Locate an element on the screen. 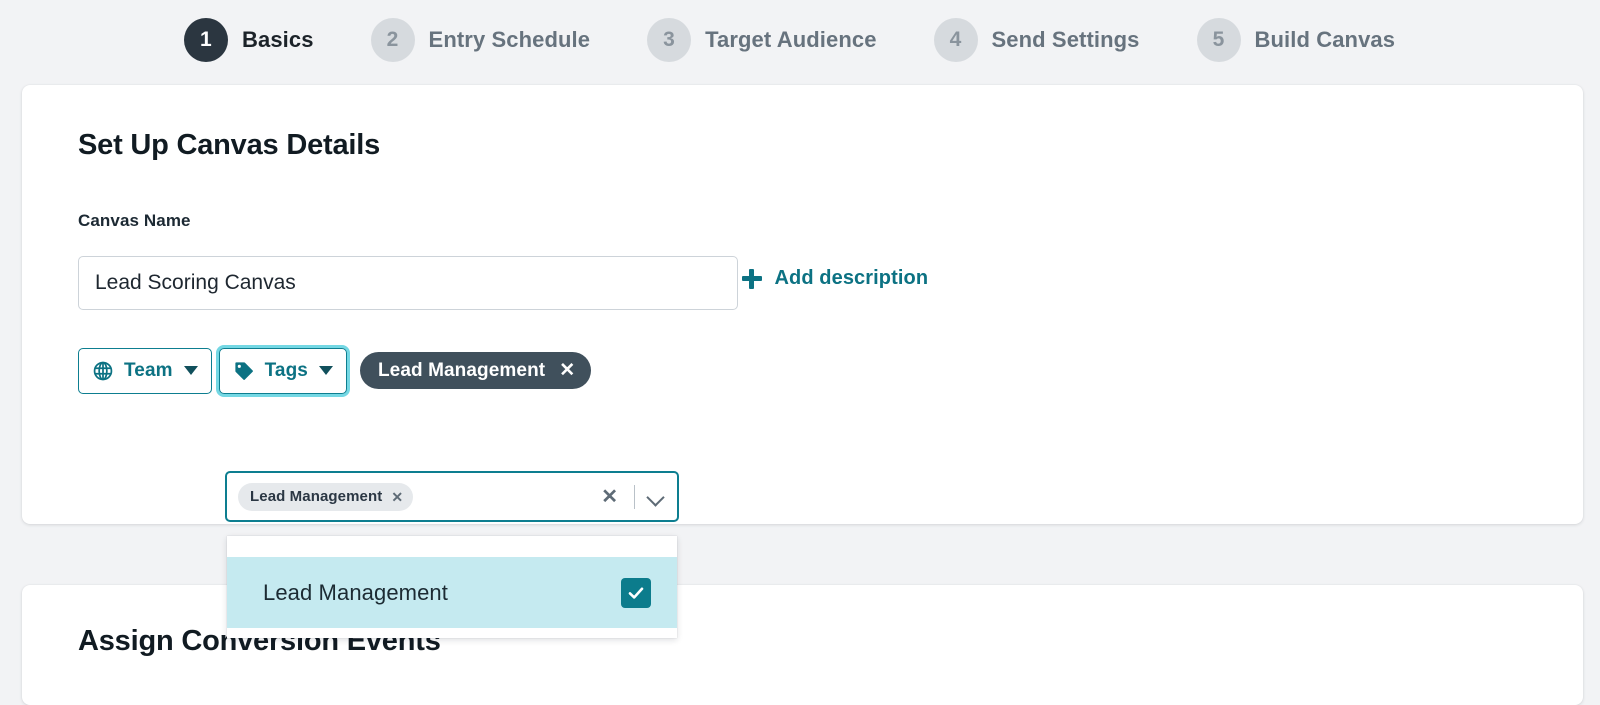 The height and width of the screenshot is (705, 1600). dropdown-option-label: Lead Management is located at coordinates (355, 592).